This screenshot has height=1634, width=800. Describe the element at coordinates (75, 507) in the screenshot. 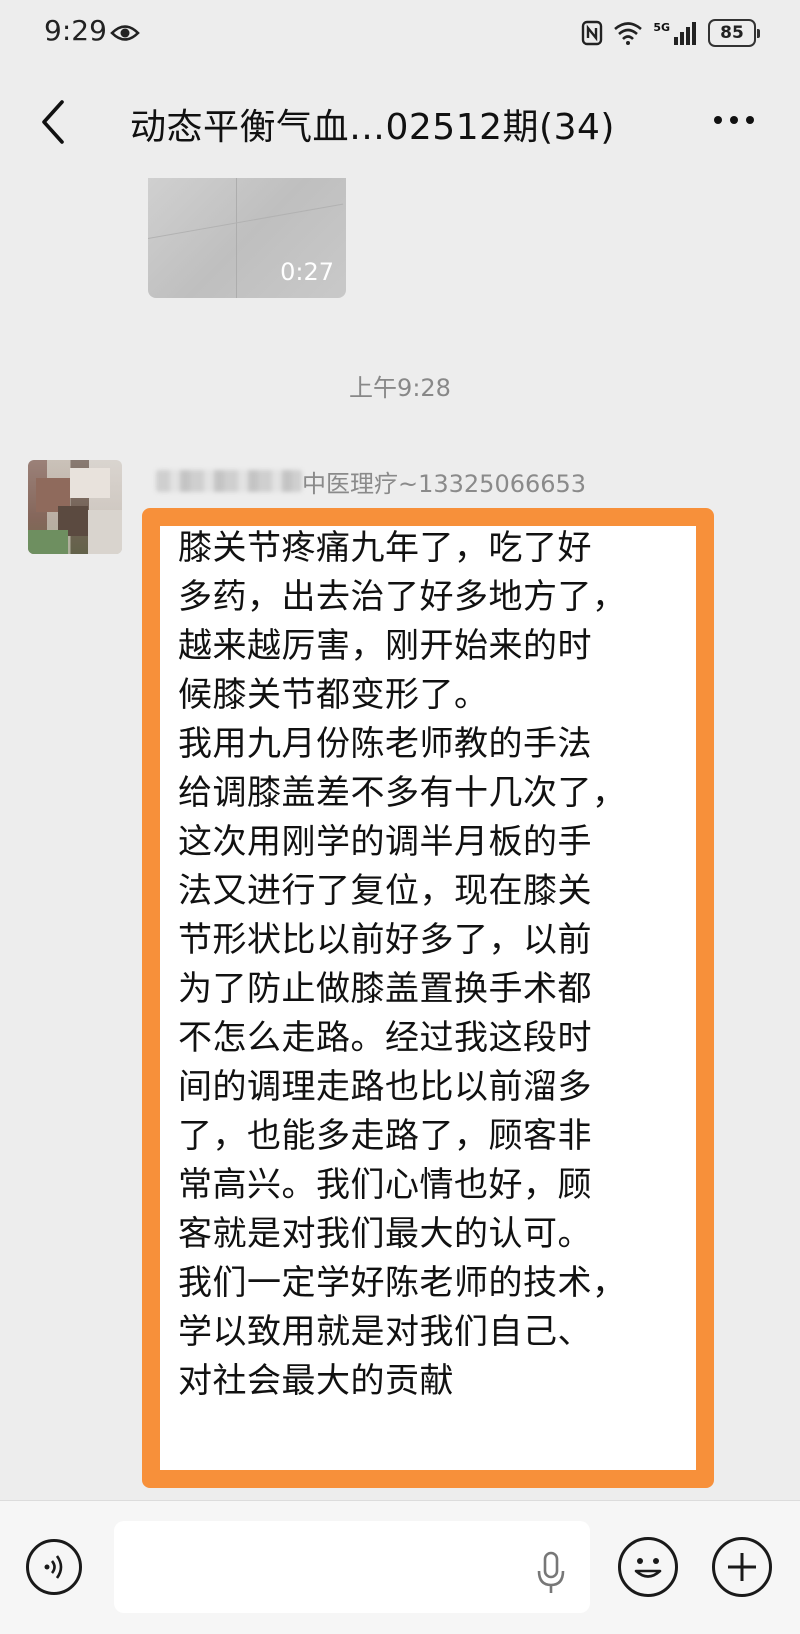

I see `avatar` at that location.